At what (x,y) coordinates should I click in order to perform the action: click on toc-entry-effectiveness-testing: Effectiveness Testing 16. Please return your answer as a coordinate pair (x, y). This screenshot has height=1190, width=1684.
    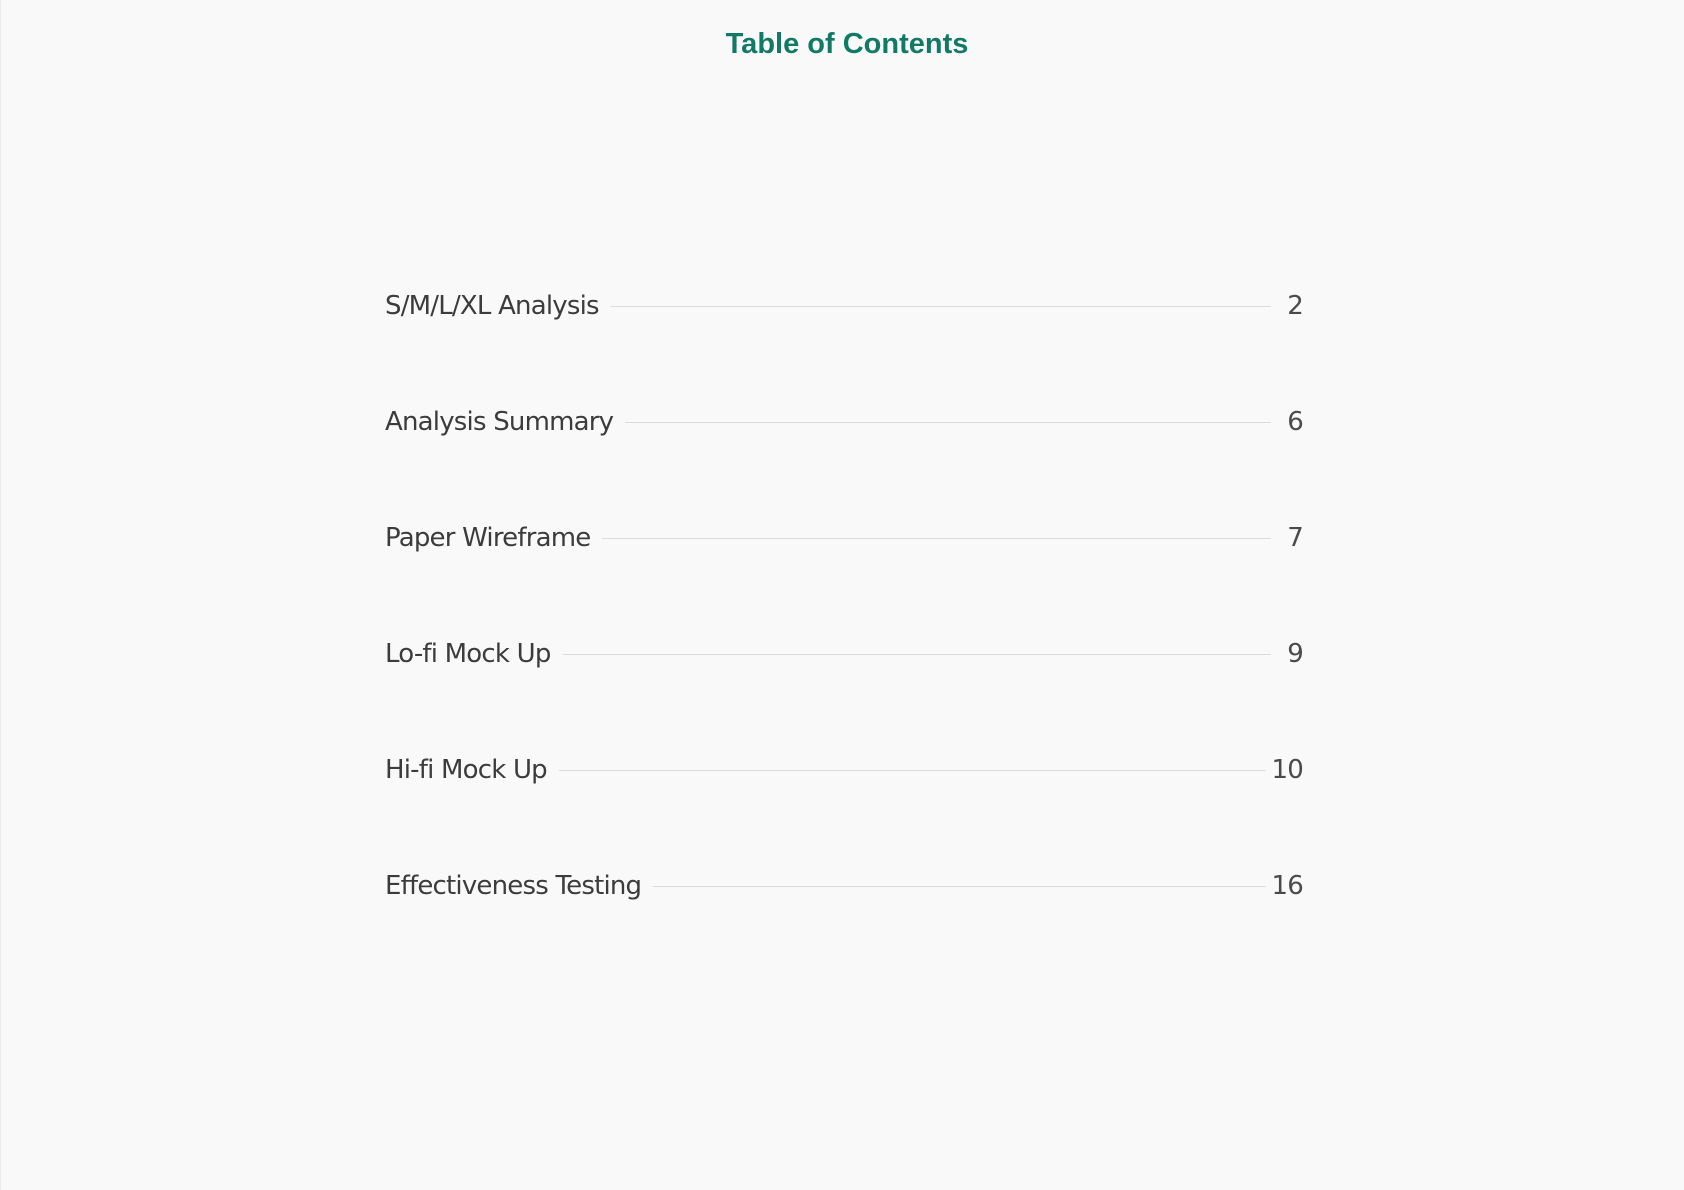
    Looking at the image, I should click on (844, 886).